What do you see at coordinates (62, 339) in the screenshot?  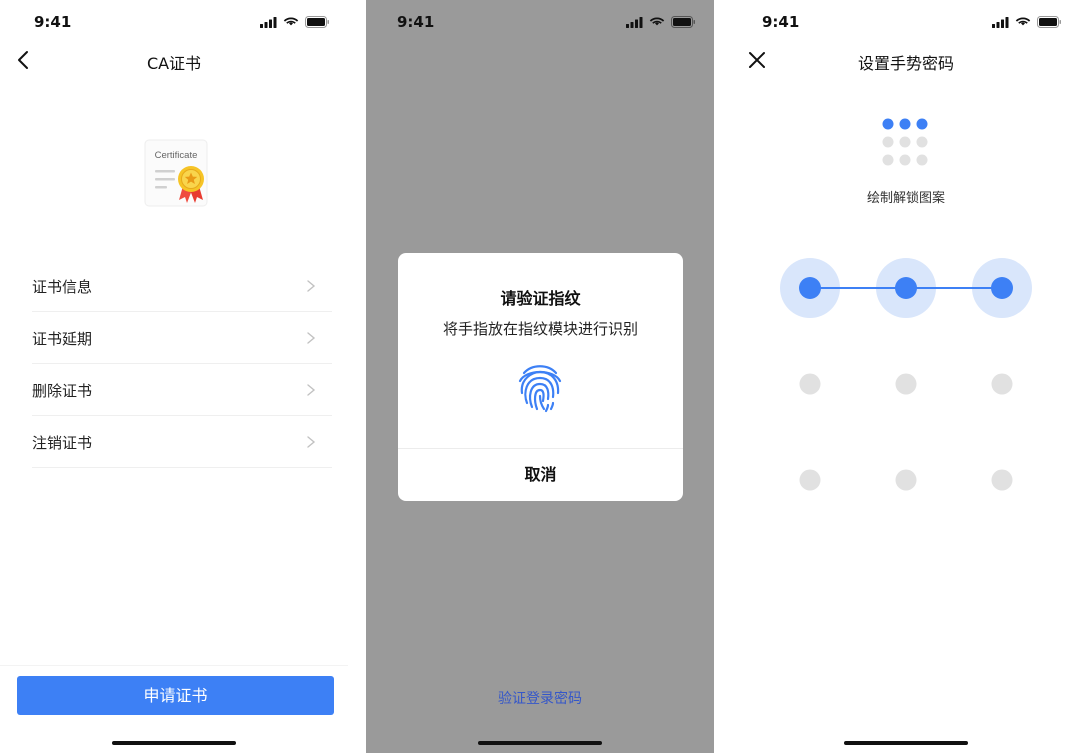 I see `menu-item-label: 证书延期` at bounding box center [62, 339].